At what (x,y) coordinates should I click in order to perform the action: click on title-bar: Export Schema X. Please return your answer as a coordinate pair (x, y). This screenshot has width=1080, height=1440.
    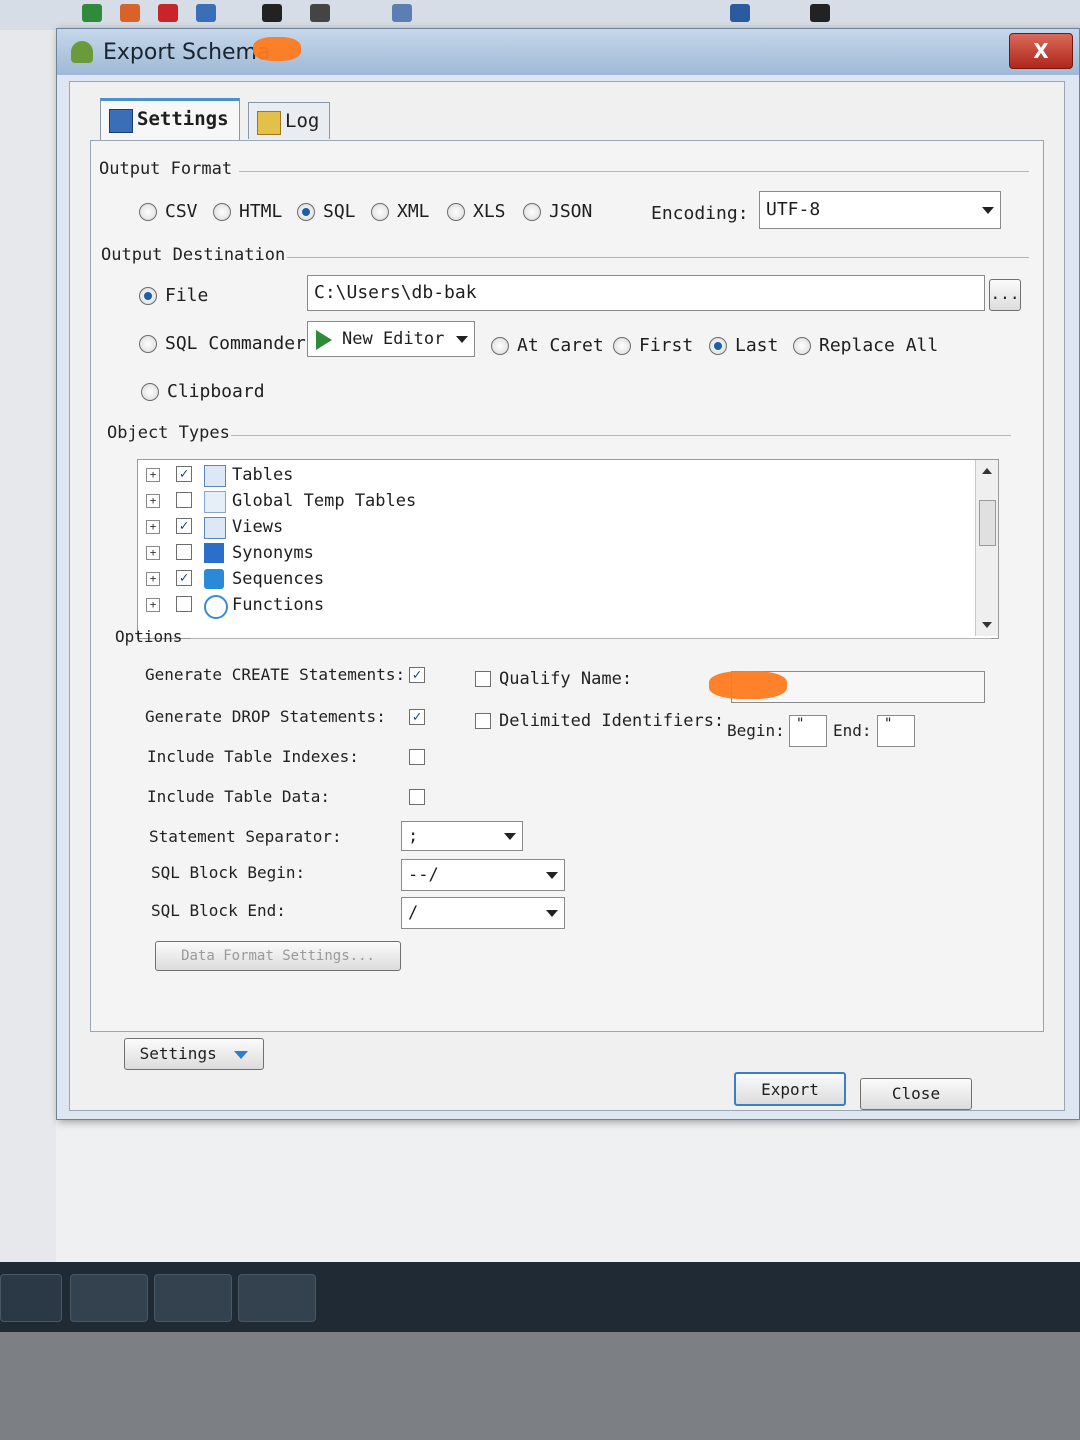
    Looking at the image, I should click on (568, 52).